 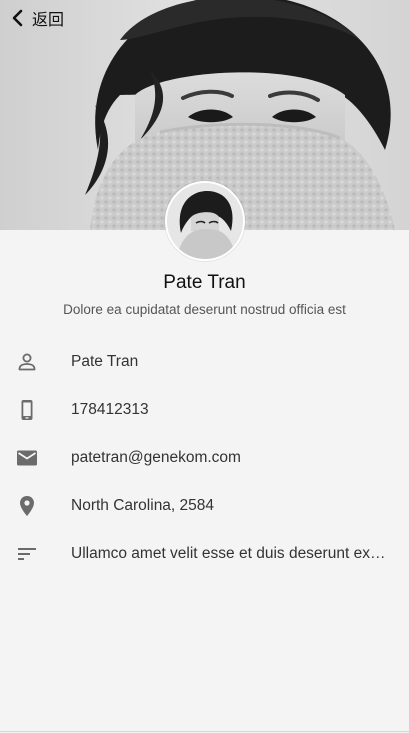 I want to click on detail-row-location: North Carolina, 2584, so click(x=204, y=506).